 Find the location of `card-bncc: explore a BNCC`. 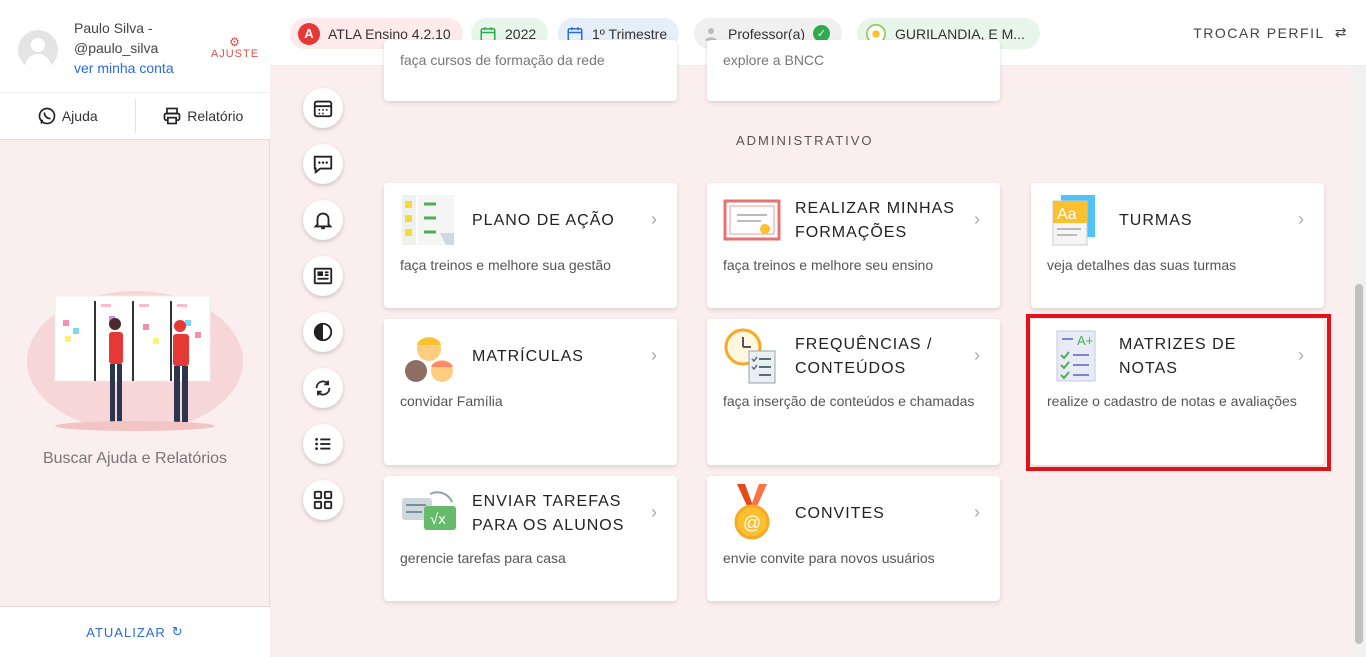

card-bncc: explore a BNCC is located at coordinates (853, 70).